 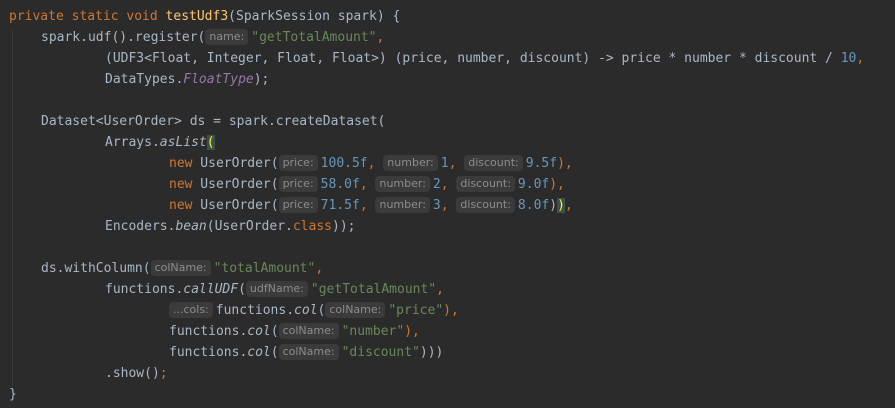 What do you see at coordinates (344, 226) in the screenshot?
I see `punct: ));` at bounding box center [344, 226].